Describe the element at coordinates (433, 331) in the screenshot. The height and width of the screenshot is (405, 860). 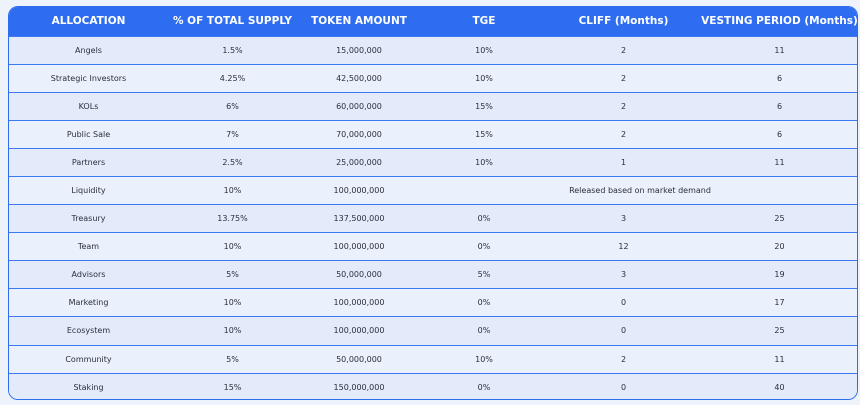
I see `table-row: Ecosystem 10% 100,000,000 0% 0 25` at that location.